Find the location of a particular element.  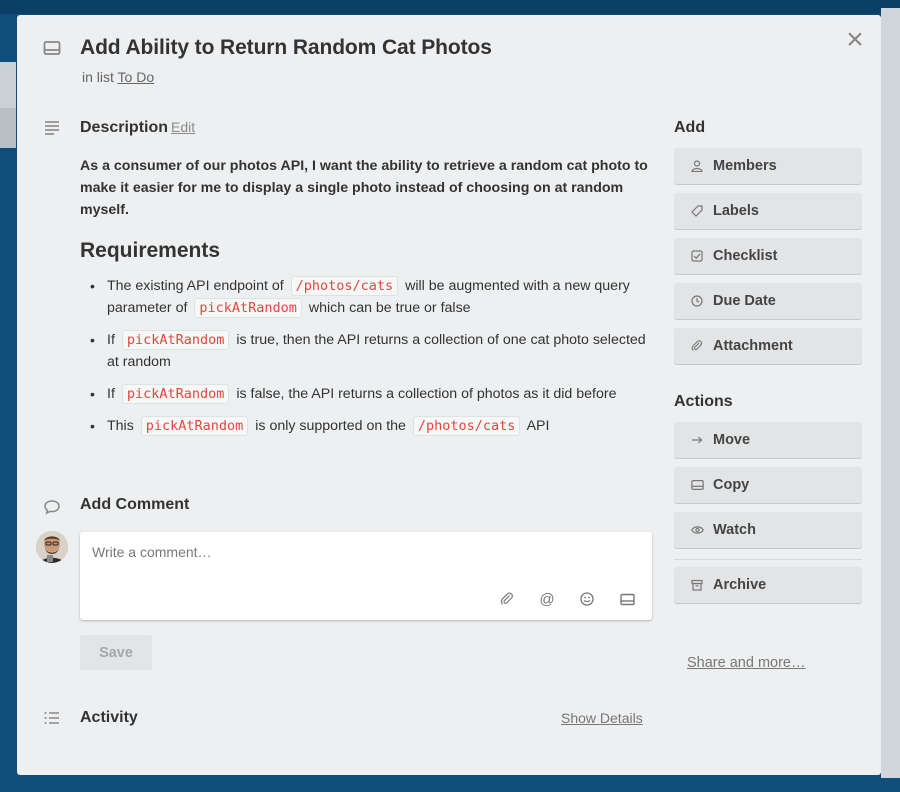

req-text: API is located at coordinates (538, 426).